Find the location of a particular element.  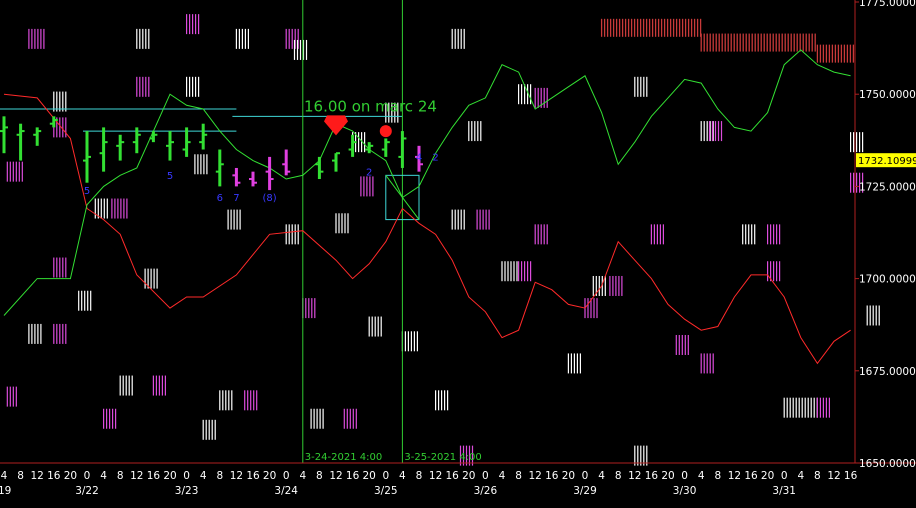

date-tick-label: 19 is located at coordinates (5, 491).